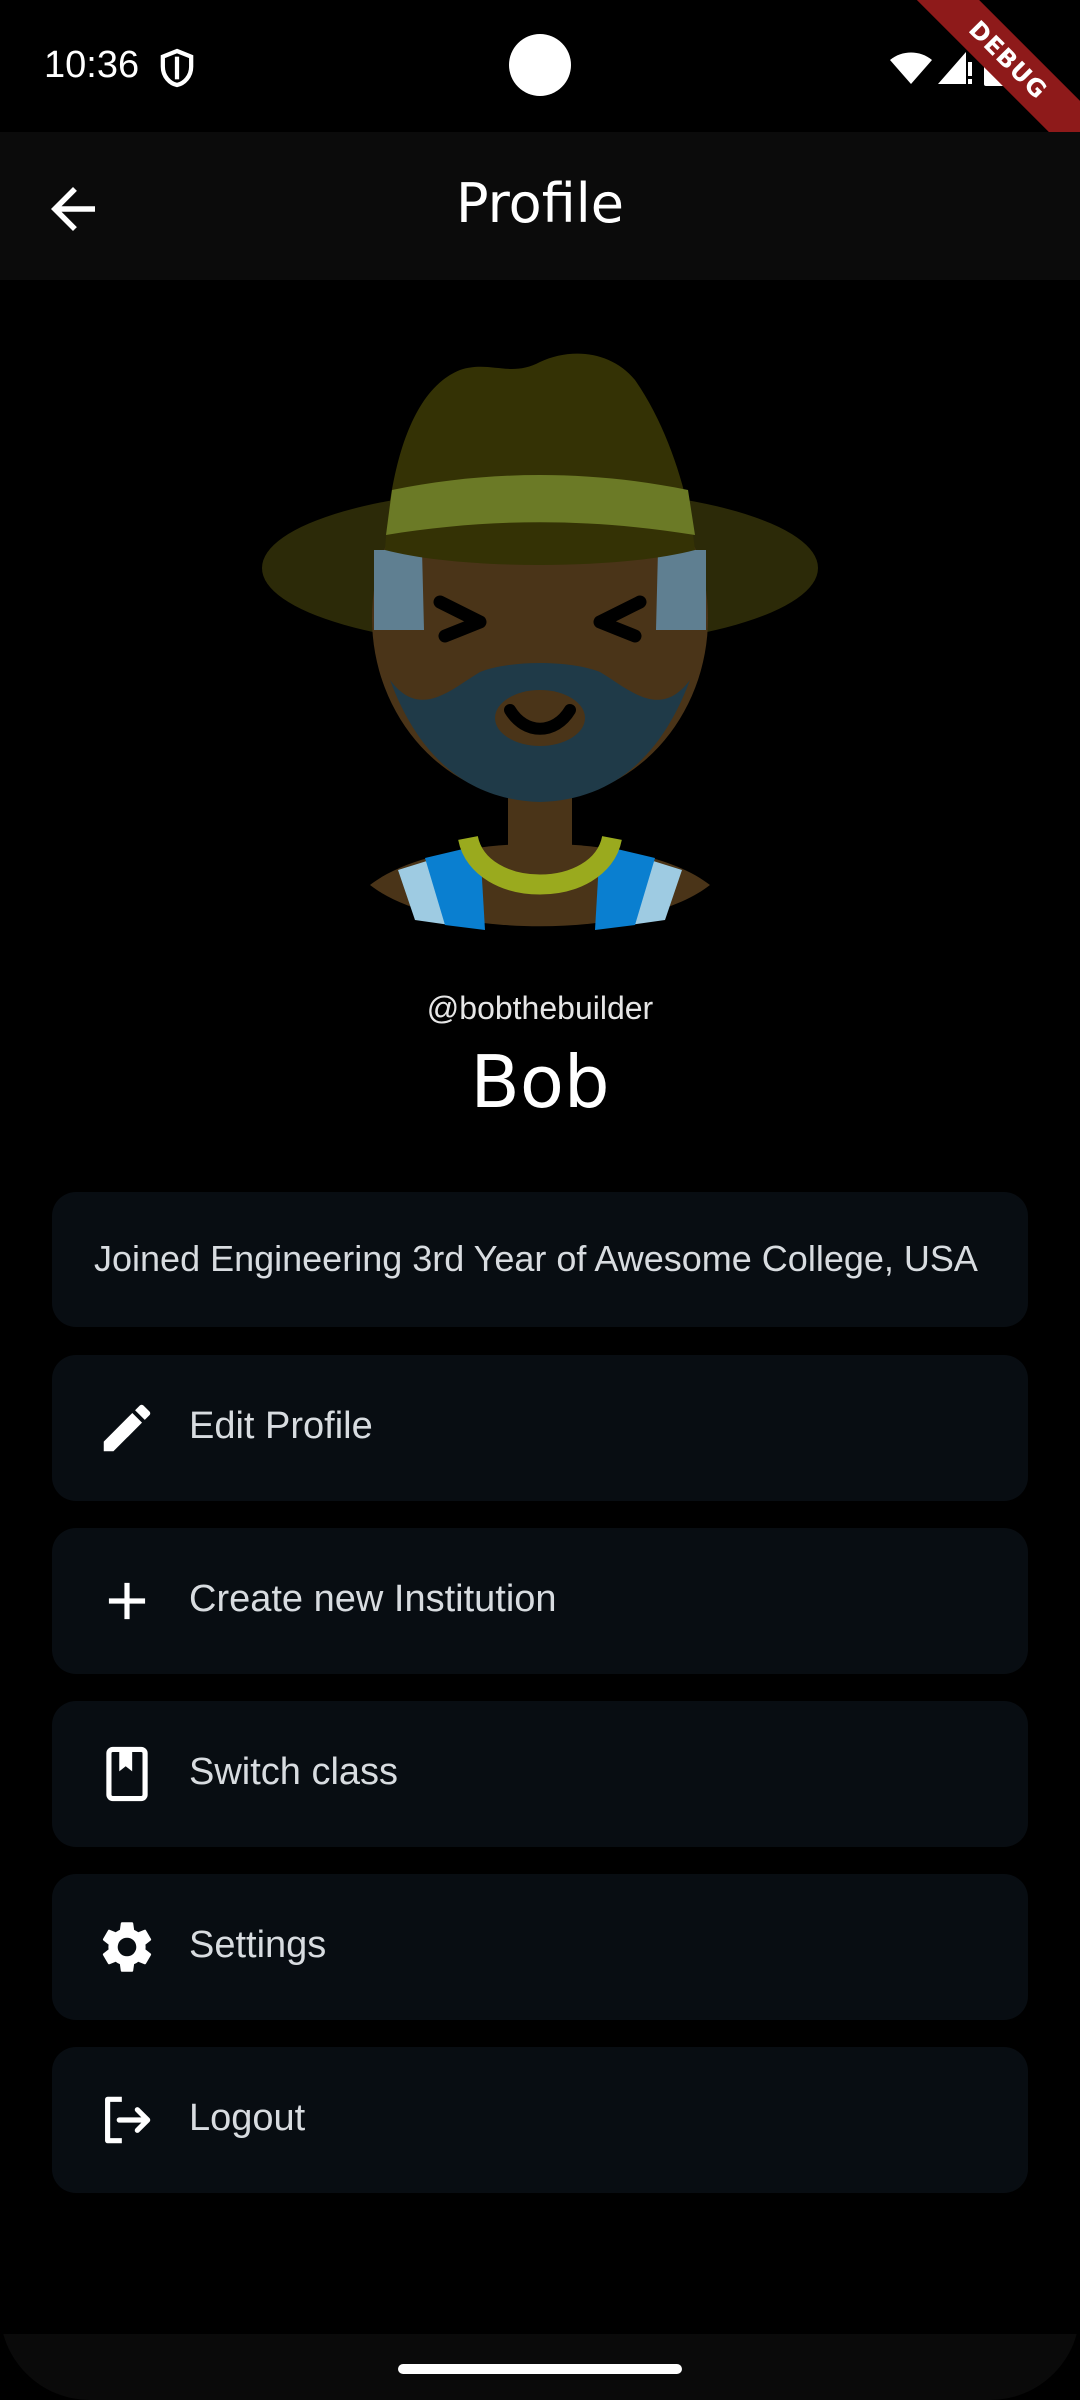 The width and height of the screenshot is (1080, 2400). I want to click on create-institution-button: Create new Institution, so click(540, 1601).